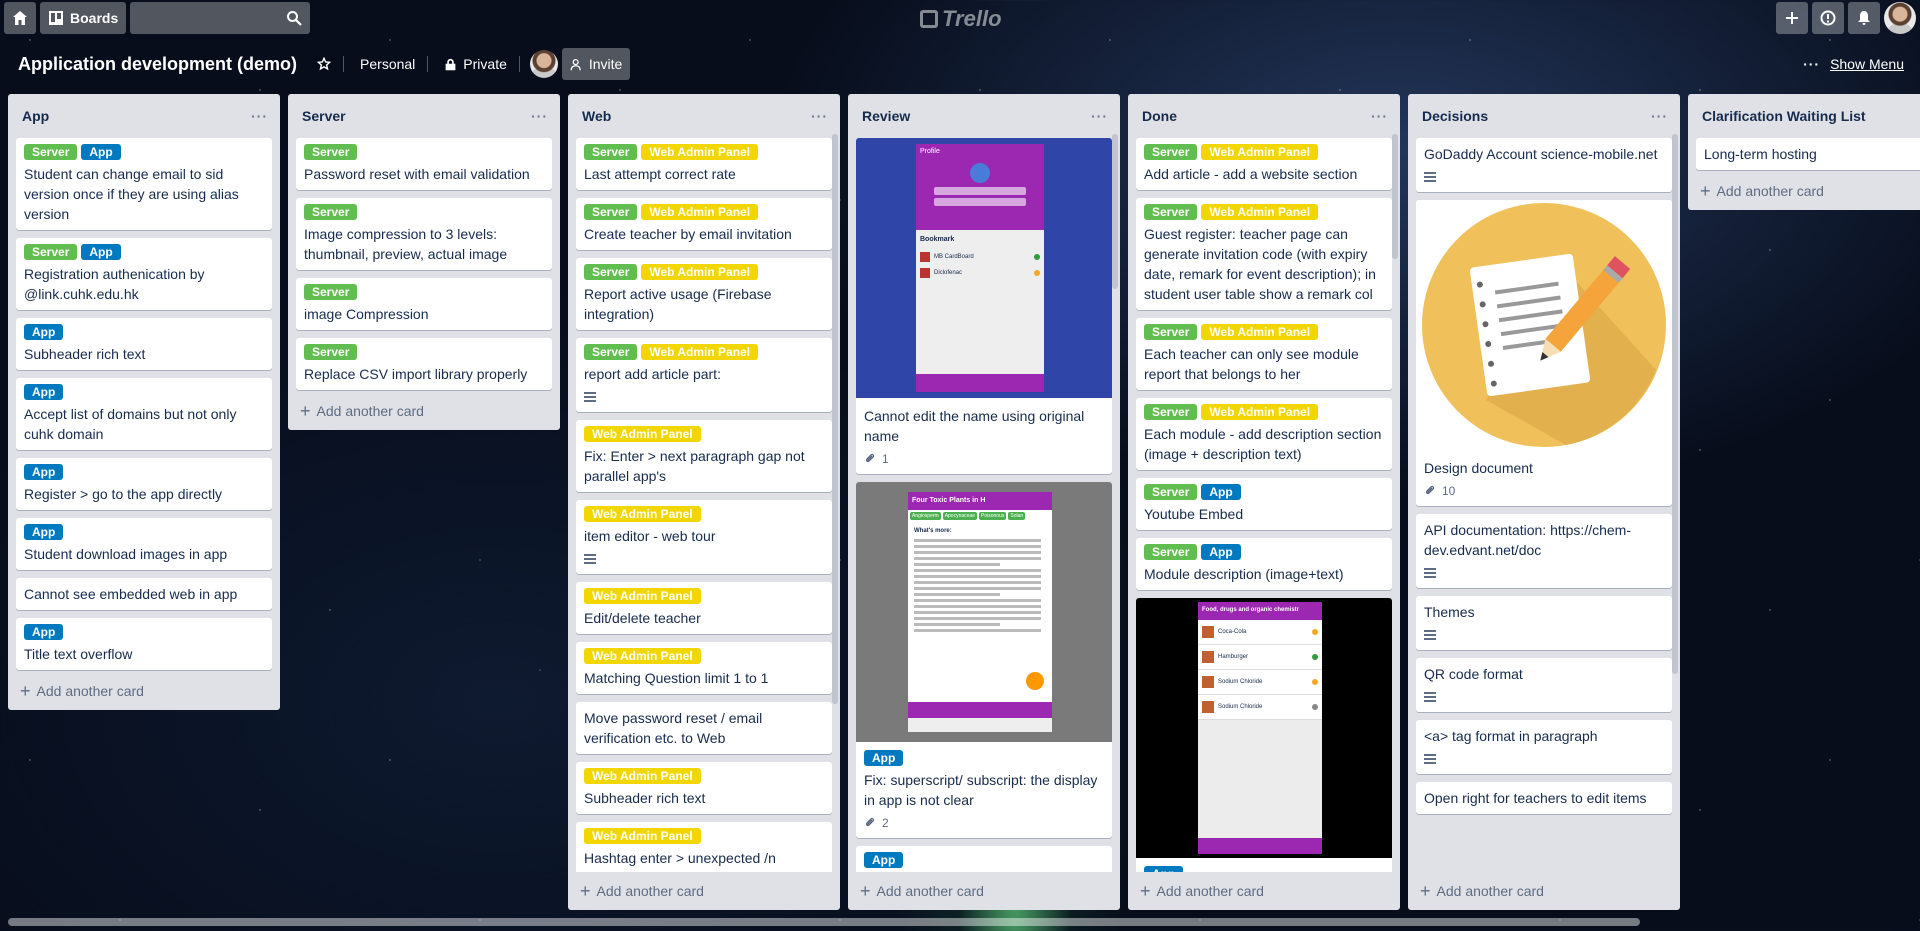 The image size is (1920, 931). Describe the element at coordinates (324, 116) in the screenshot. I see `list-name: Server` at that location.